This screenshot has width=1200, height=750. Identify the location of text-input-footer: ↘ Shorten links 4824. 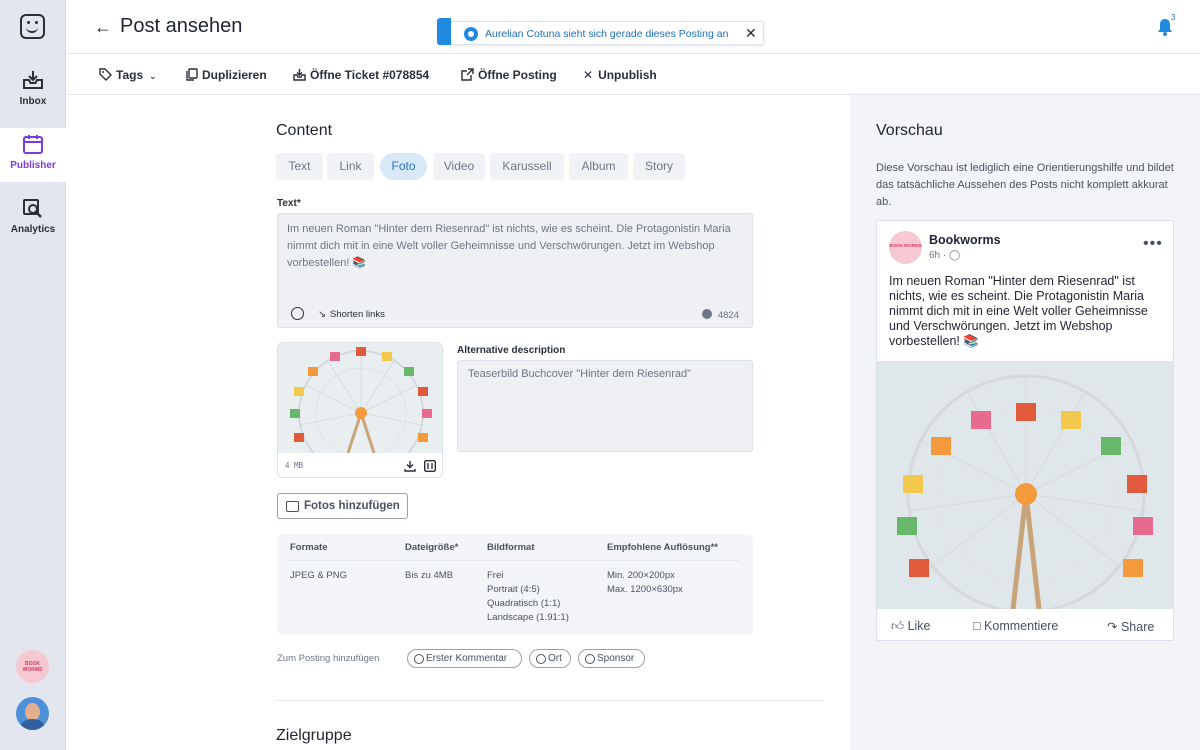
(515, 313).